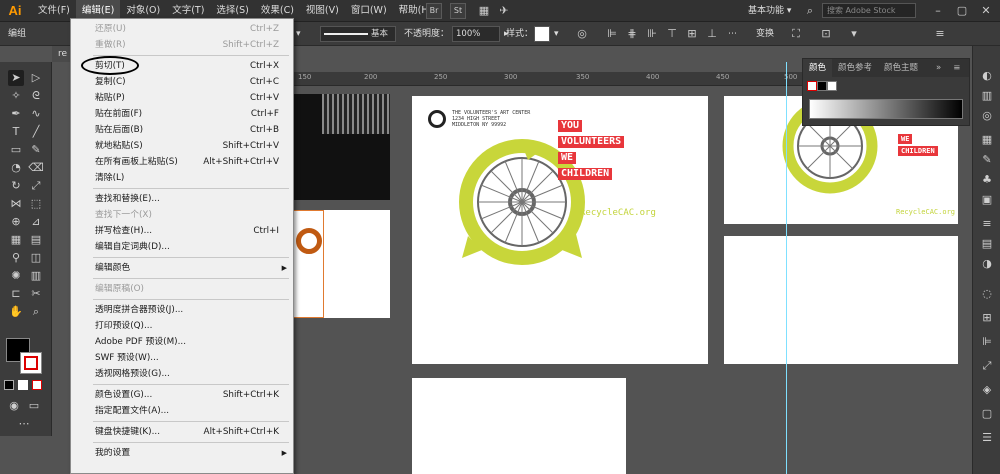 The height and width of the screenshot is (474, 1000). I want to click on align-middle-icon: ⊞, so click(692, 34).